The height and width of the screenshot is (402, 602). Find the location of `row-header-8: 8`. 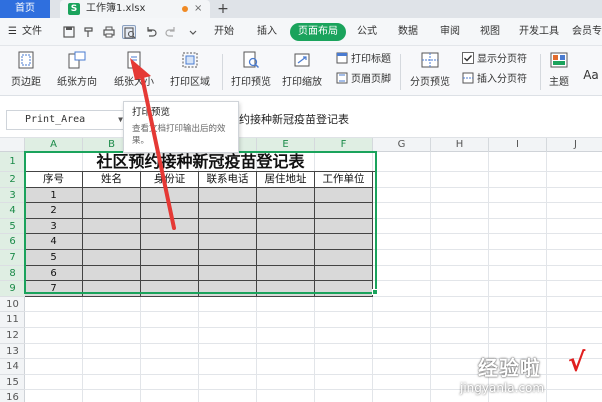

row-header-8: 8 is located at coordinates (12, 273).